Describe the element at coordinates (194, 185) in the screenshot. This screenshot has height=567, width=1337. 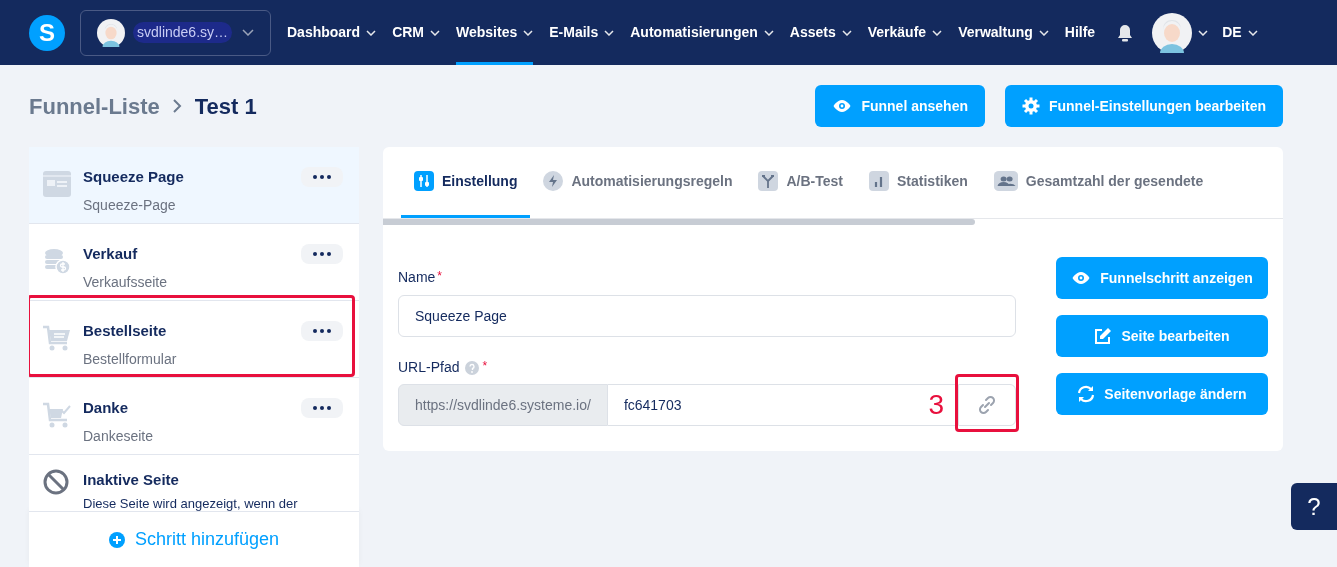
I see `funnel-step: Squeeze Page Squeeze-Page` at that location.